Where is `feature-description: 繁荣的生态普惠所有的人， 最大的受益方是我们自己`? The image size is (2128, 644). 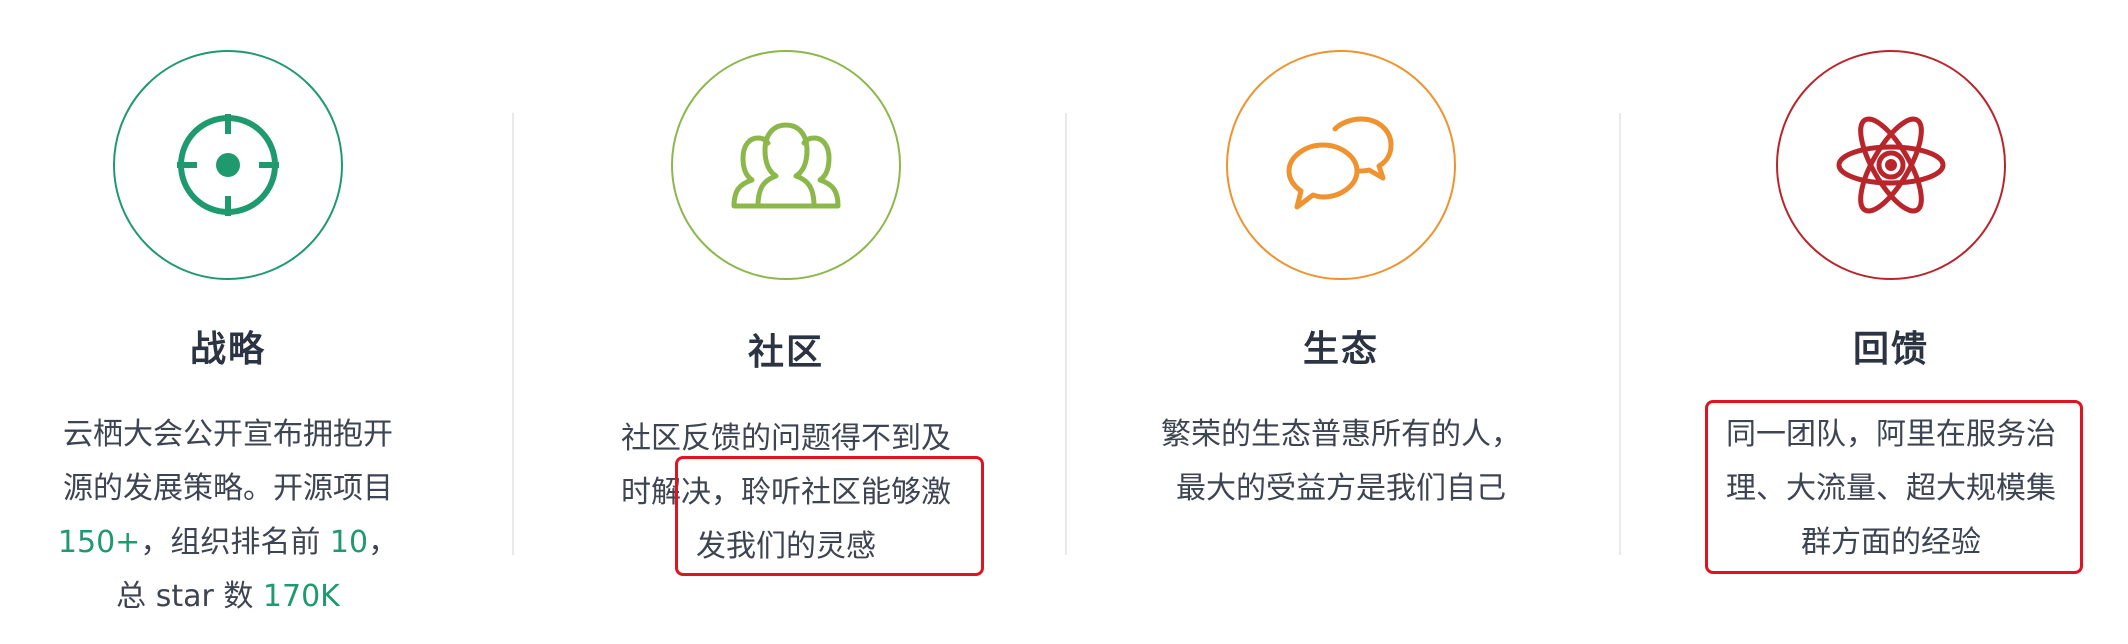 feature-description: 繁荣的生态普惠所有的人， 最大的受益方是我们自己 is located at coordinates (1341, 462).